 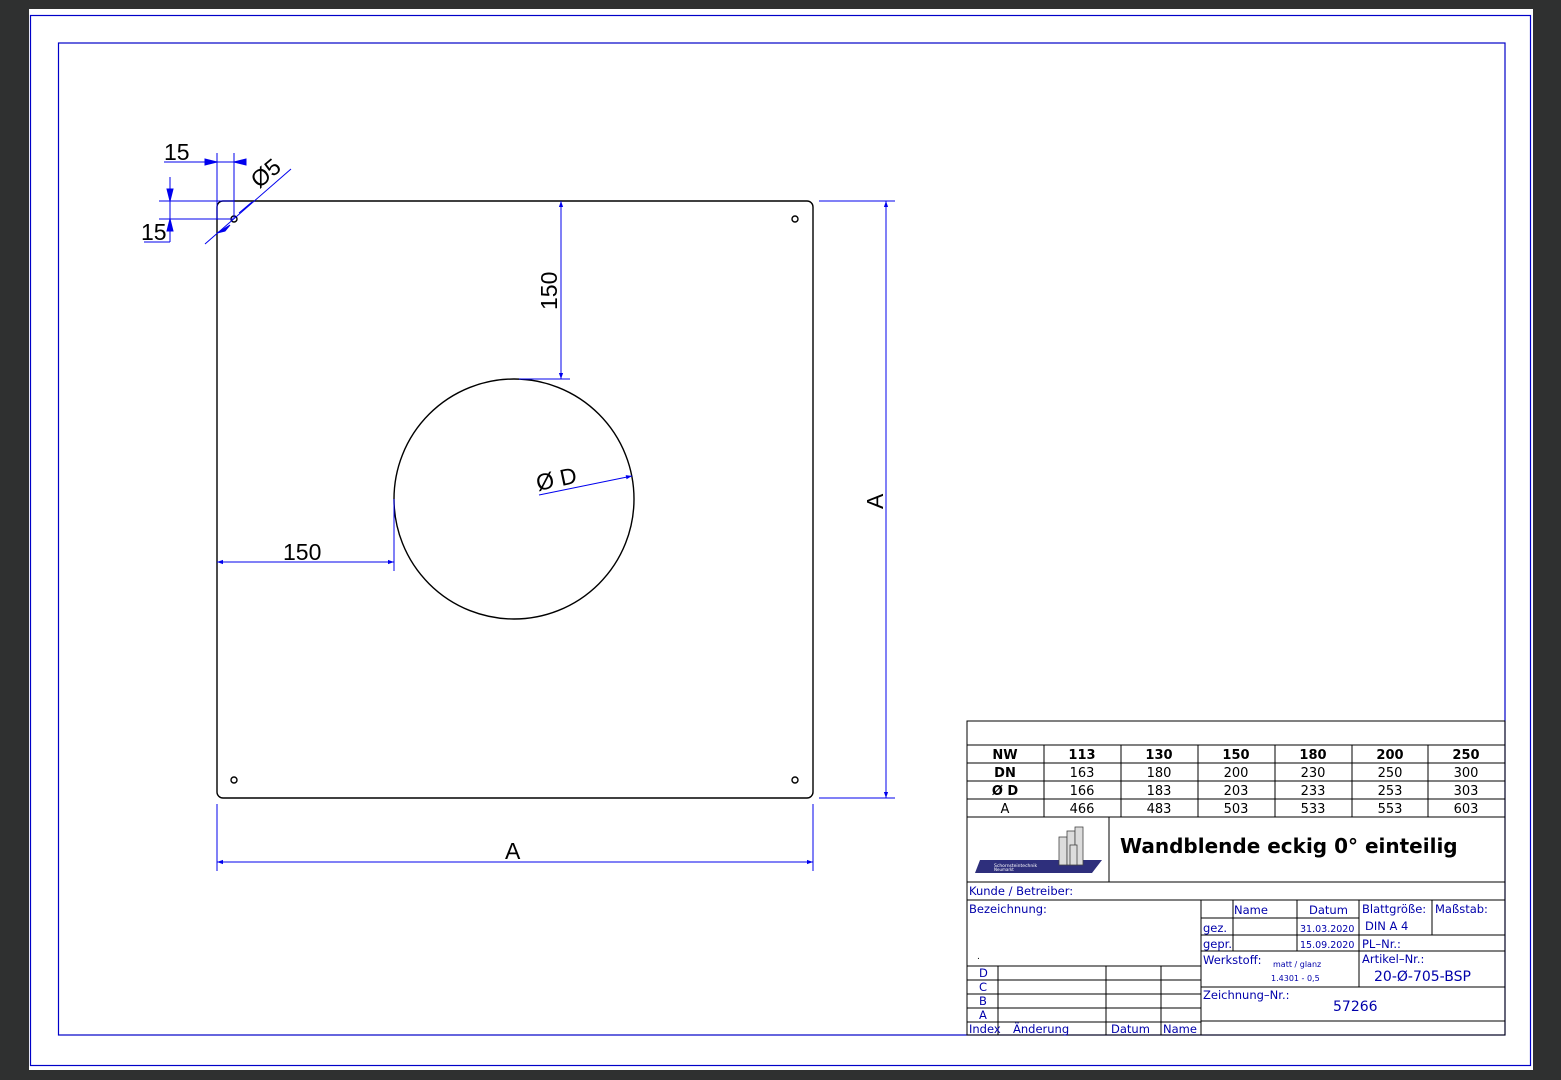 What do you see at coordinates (1021, 891) in the screenshot?
I see `customer-label: Kunde / Betreiber:` at bounding box center [1021, 891].